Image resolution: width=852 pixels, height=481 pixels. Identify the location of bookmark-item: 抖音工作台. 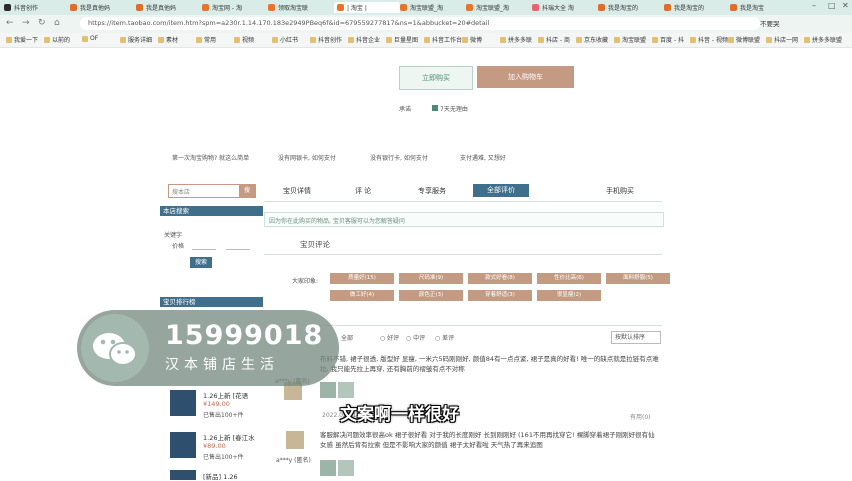
(443, 39).